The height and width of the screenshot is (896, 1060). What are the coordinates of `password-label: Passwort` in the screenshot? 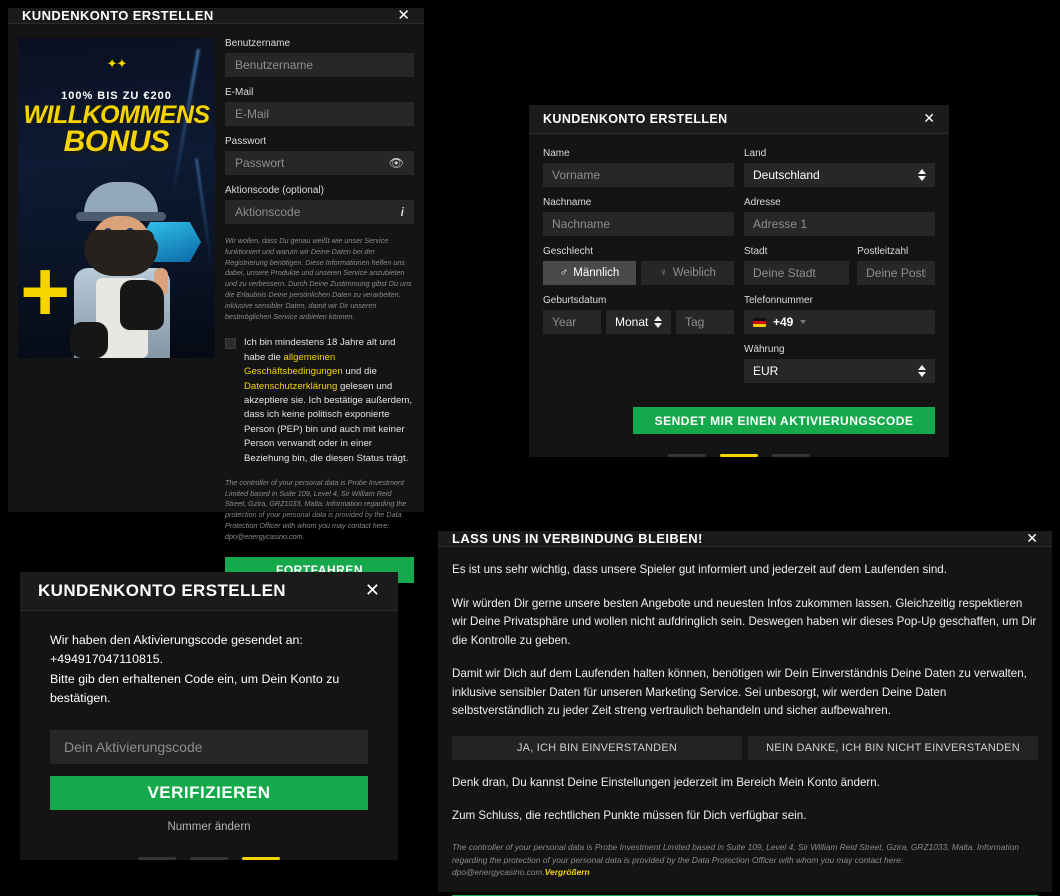 It's located at (246, 141).